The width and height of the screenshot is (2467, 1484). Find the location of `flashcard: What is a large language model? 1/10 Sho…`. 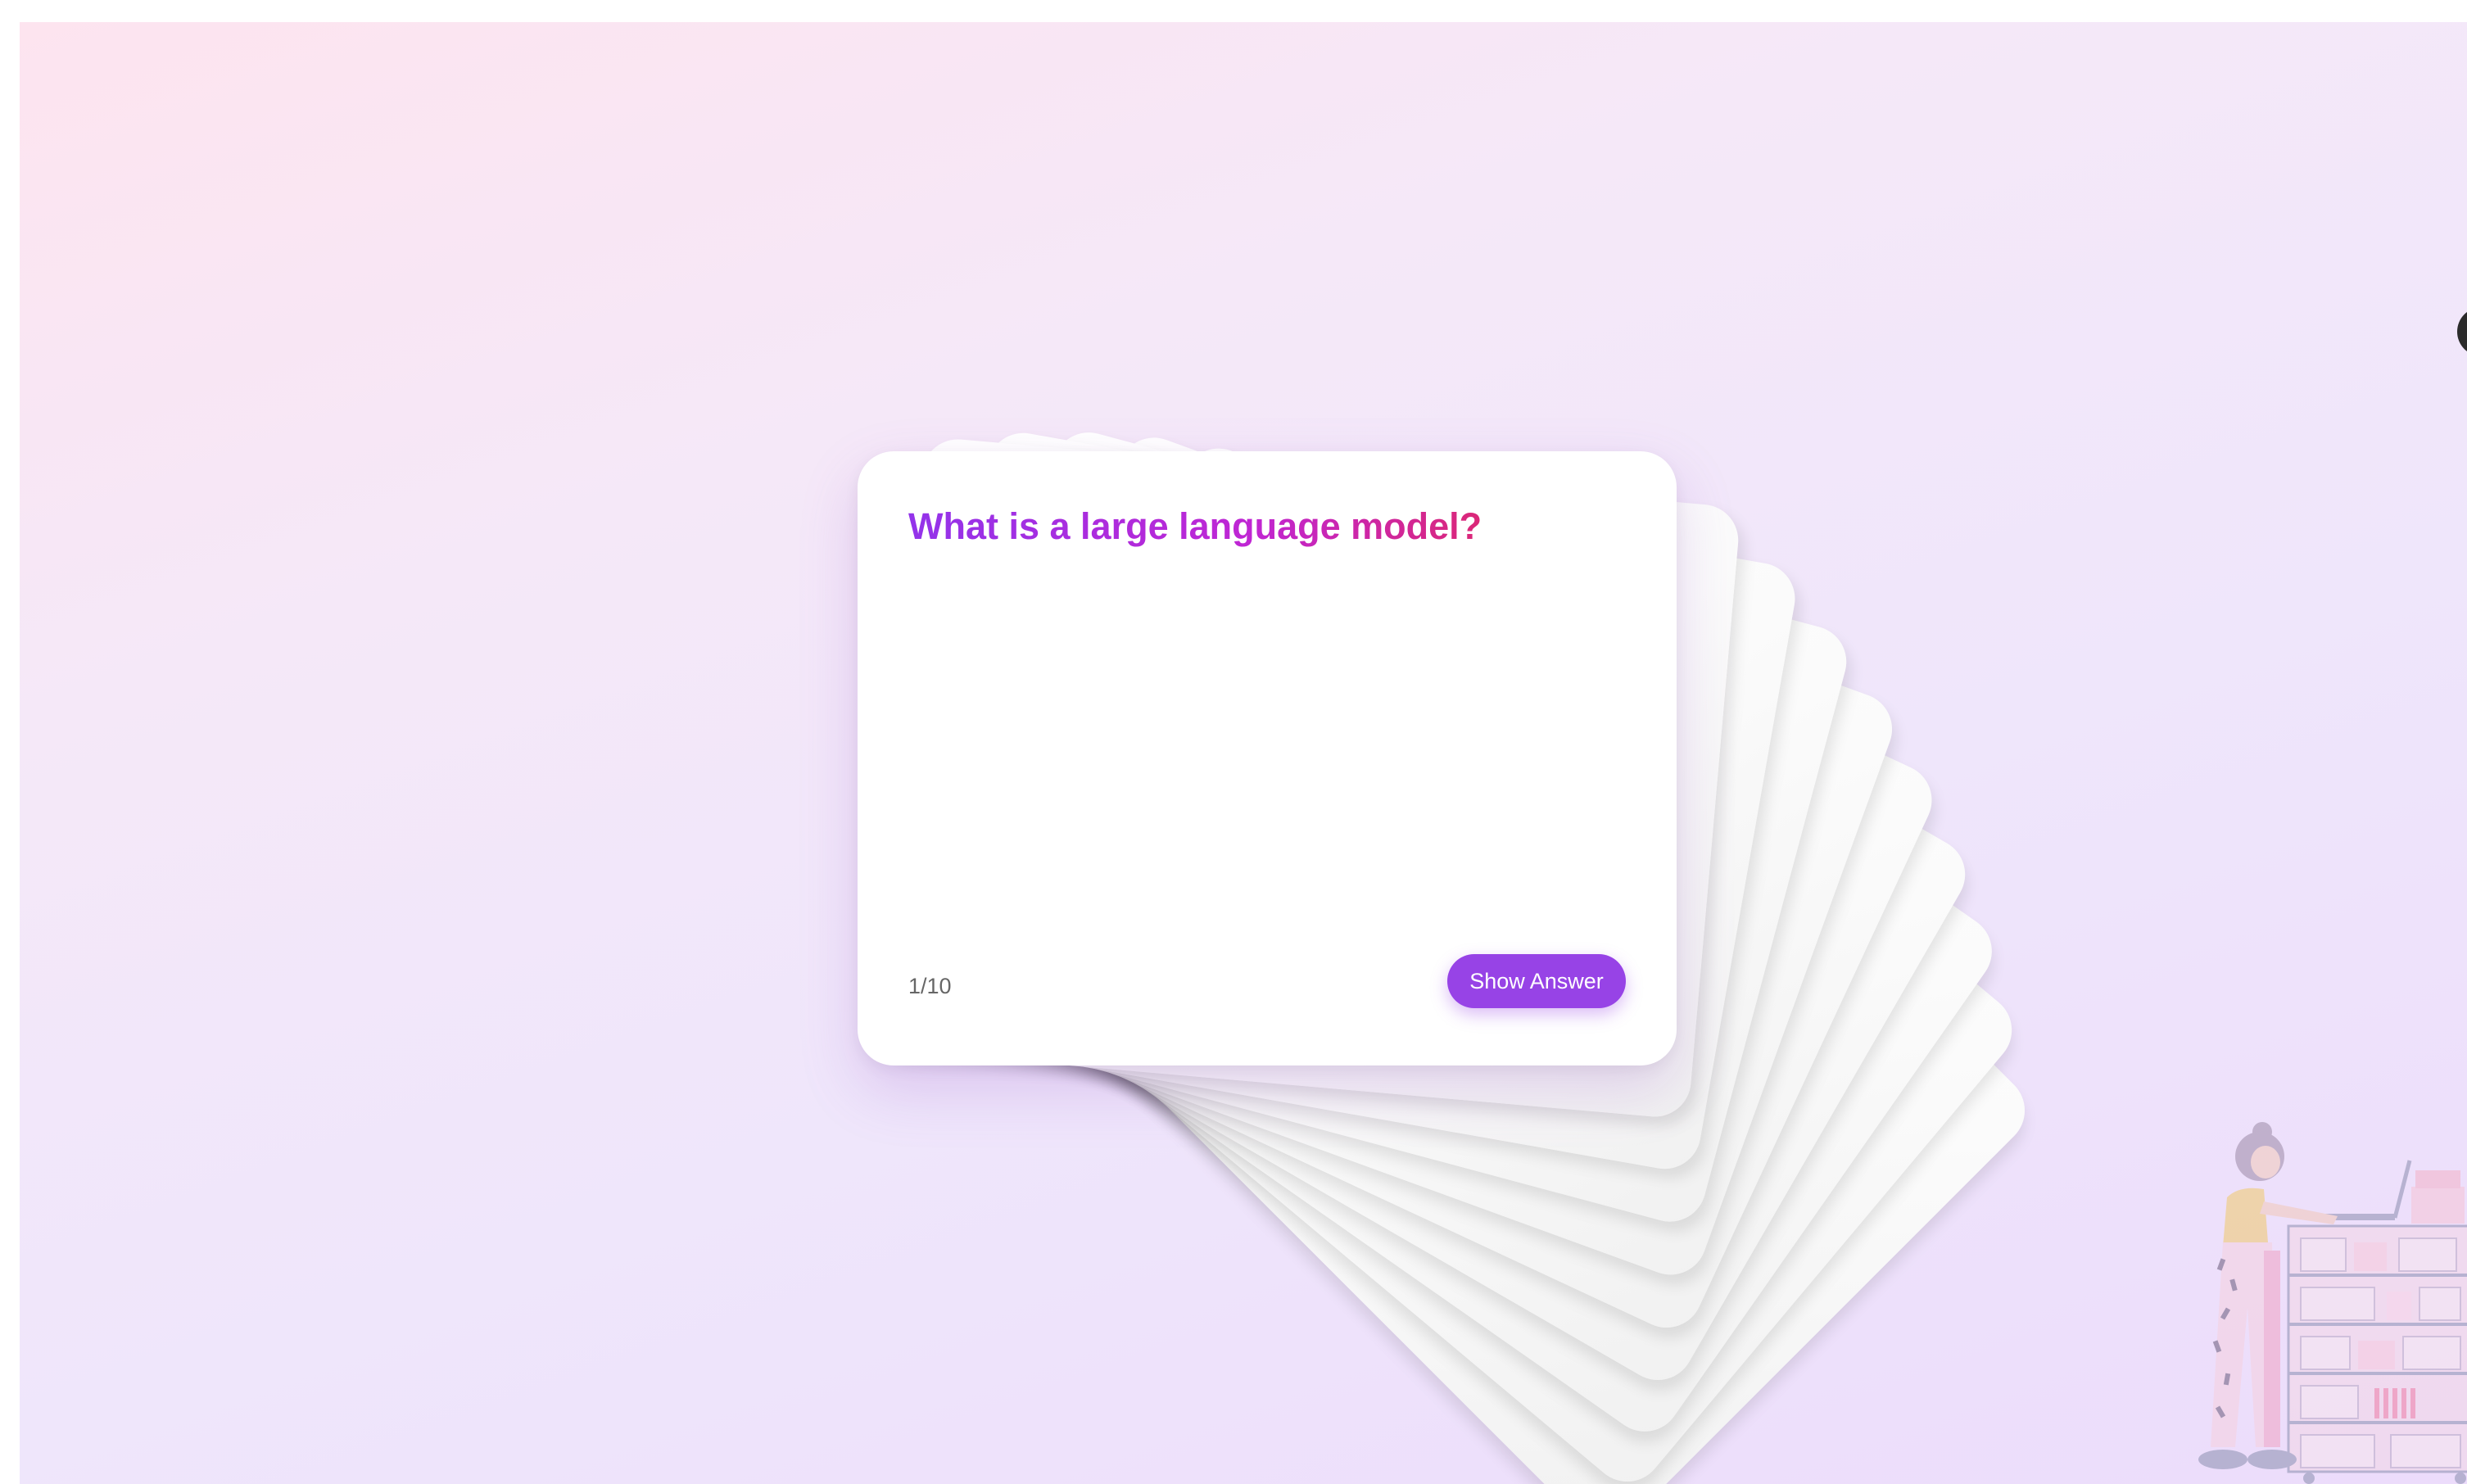

flashcard: What is a large language model? 1/10 Sho… is located at coordinates (1267, 758).